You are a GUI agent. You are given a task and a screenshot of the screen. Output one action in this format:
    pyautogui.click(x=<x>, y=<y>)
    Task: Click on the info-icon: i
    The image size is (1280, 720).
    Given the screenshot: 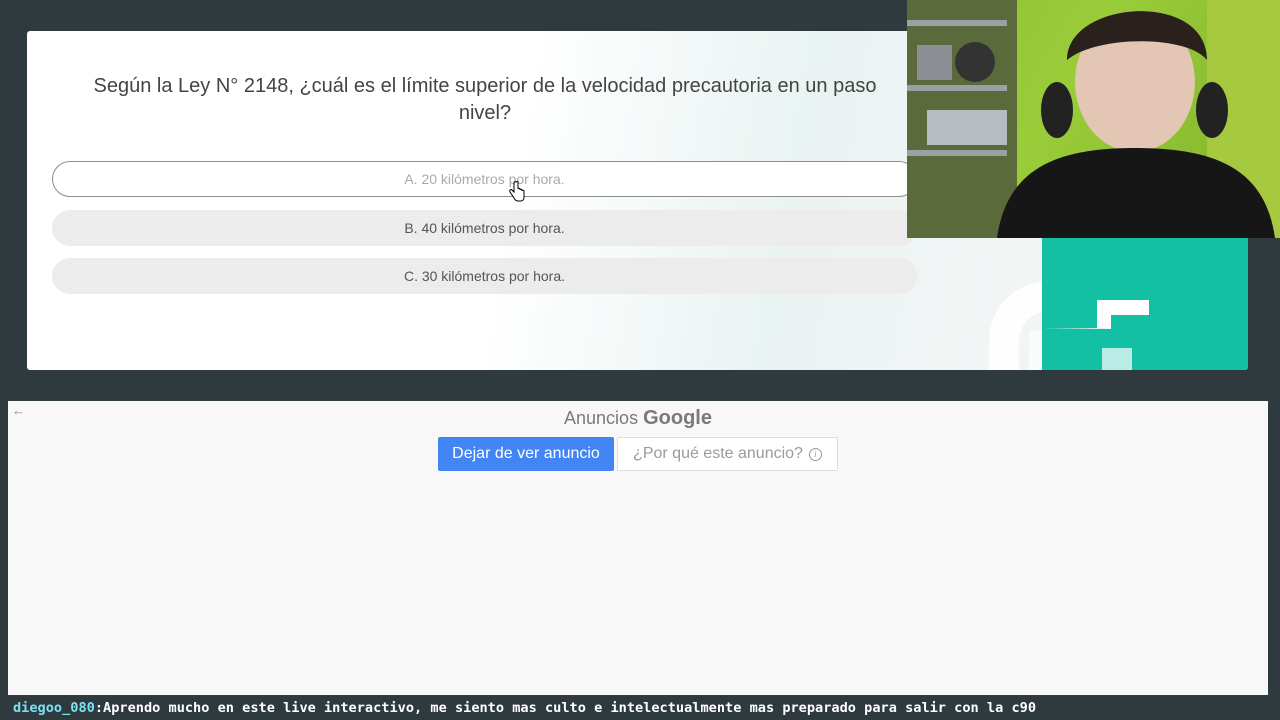 What is the action you would take?
    pyautogui.click(x=815, y=454)
    